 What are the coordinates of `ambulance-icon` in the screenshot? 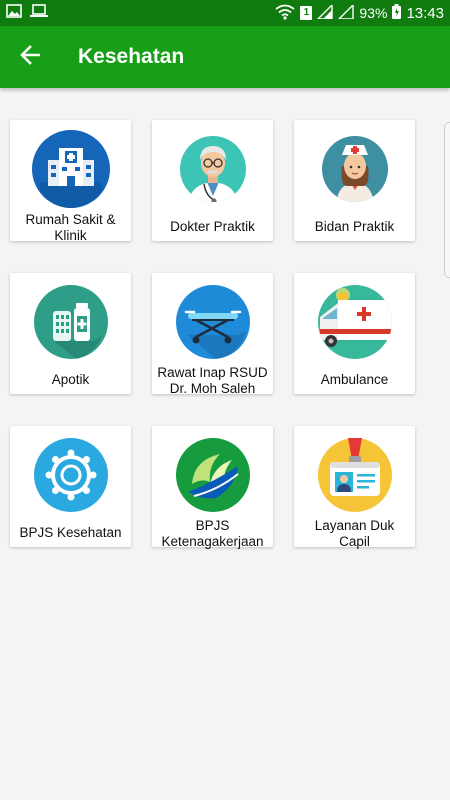 It's located at (355, 322).